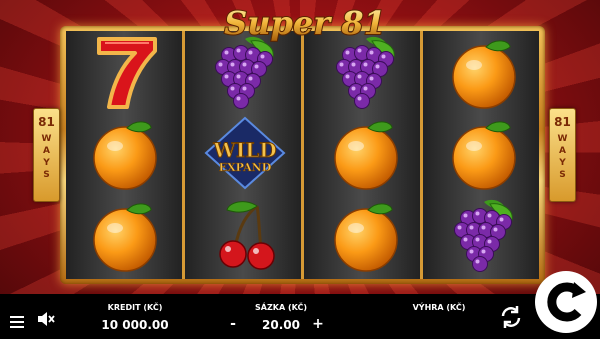 The width and height of the screenshot is (600, 339). What do you see at coordinates (46, 319) in the screenshot?
I see `sound-muted-icon` at bounding box center [46, 319].